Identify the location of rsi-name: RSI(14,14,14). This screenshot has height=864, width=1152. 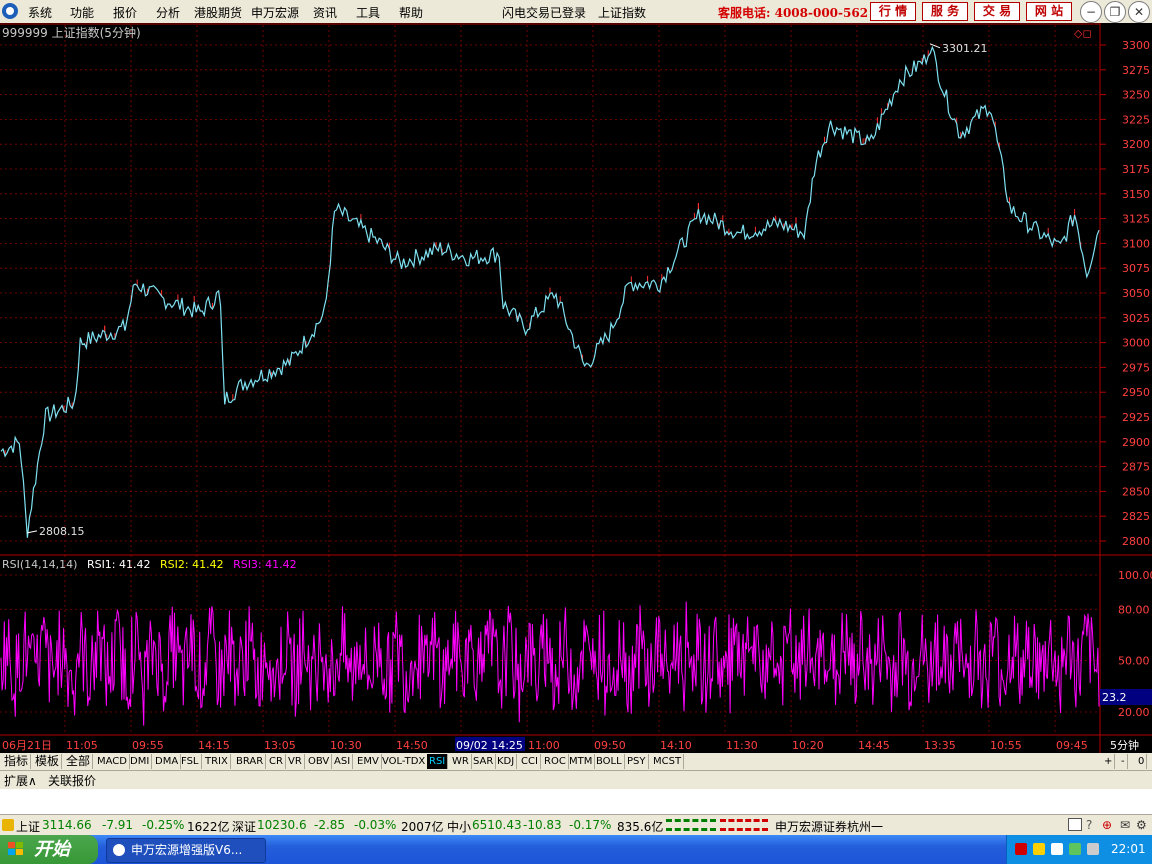
(39, 564).